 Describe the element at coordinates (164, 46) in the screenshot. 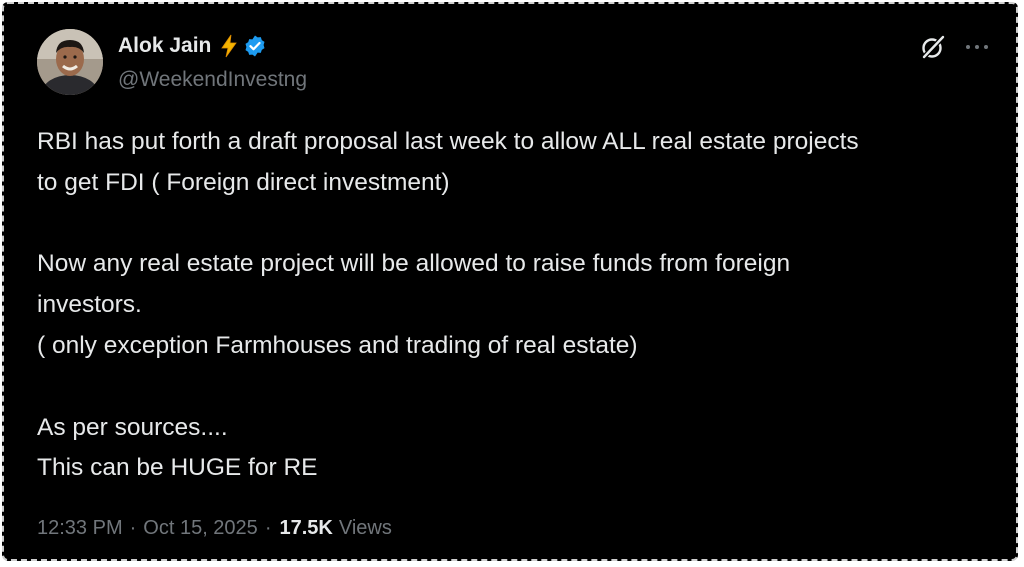

I see `author-display-name: Alok Jain` at that location.